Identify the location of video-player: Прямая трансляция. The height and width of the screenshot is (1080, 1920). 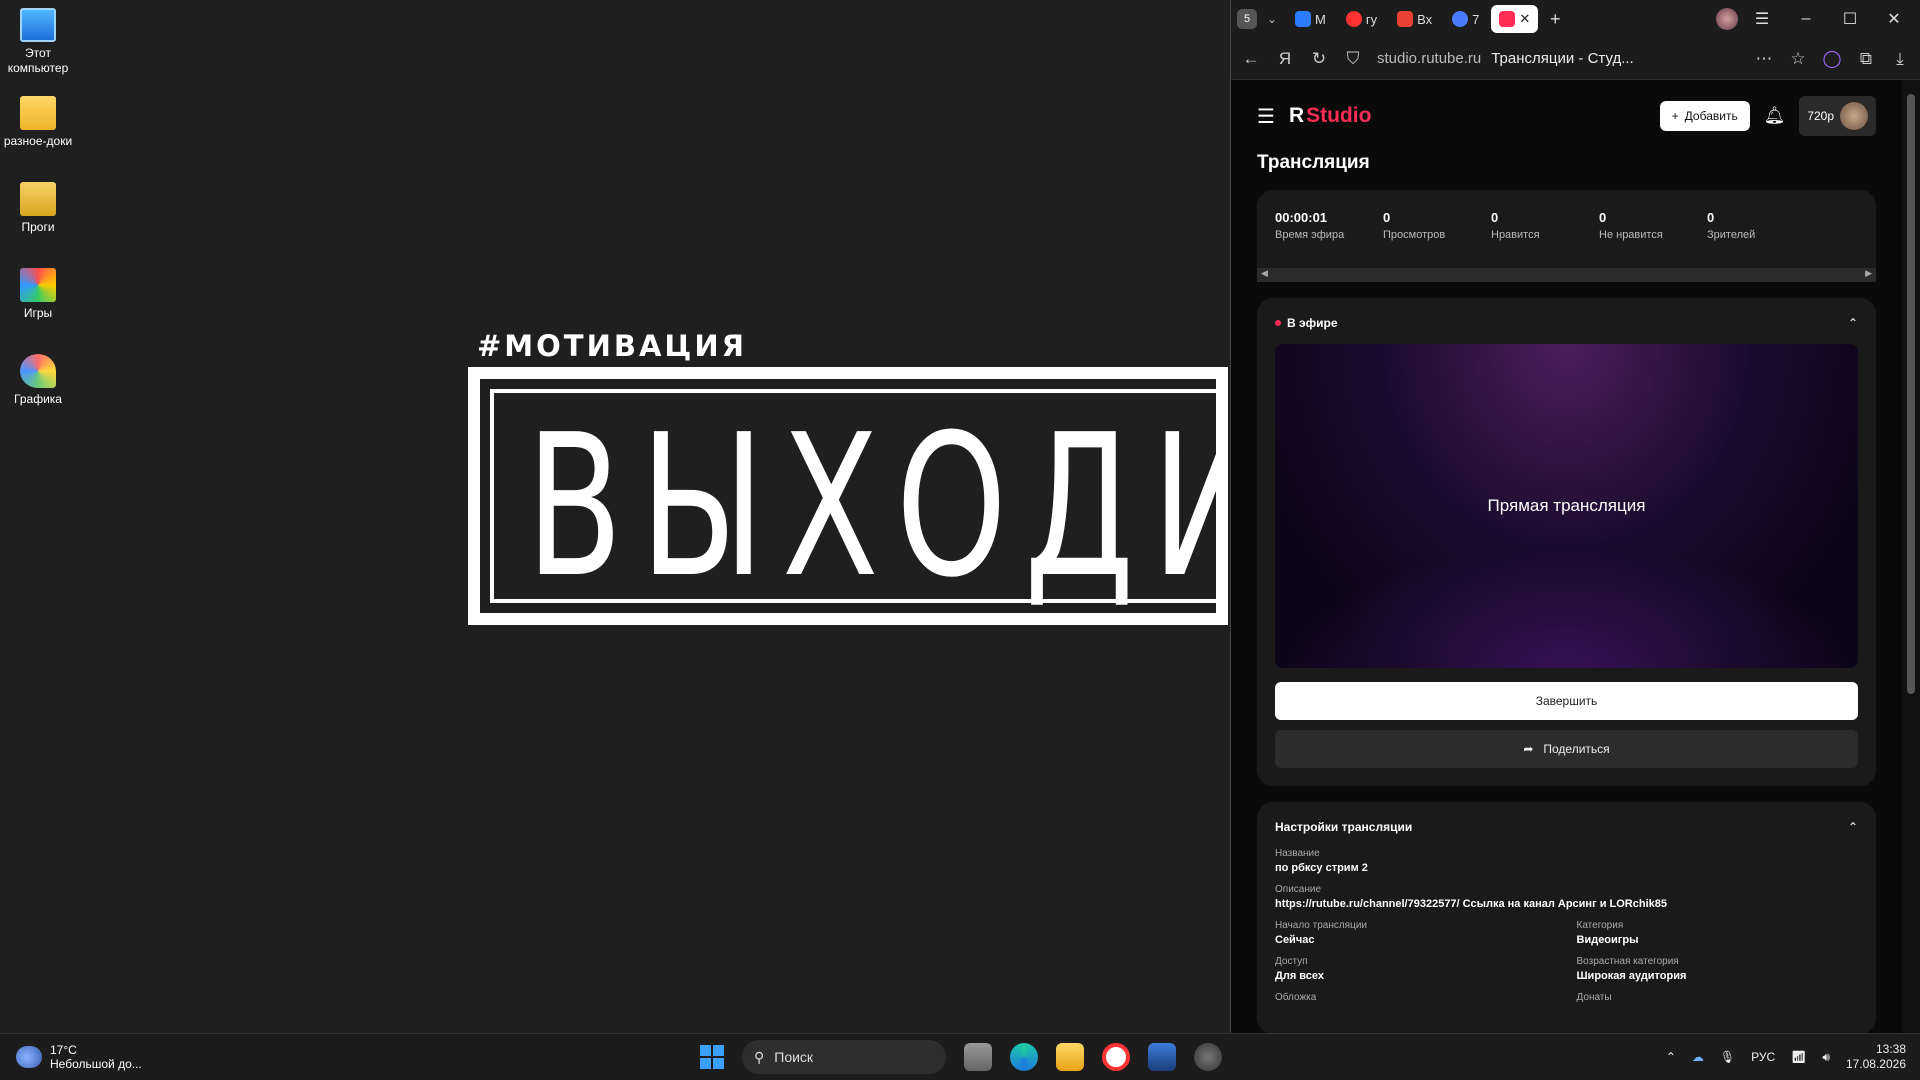
(1566, 506).